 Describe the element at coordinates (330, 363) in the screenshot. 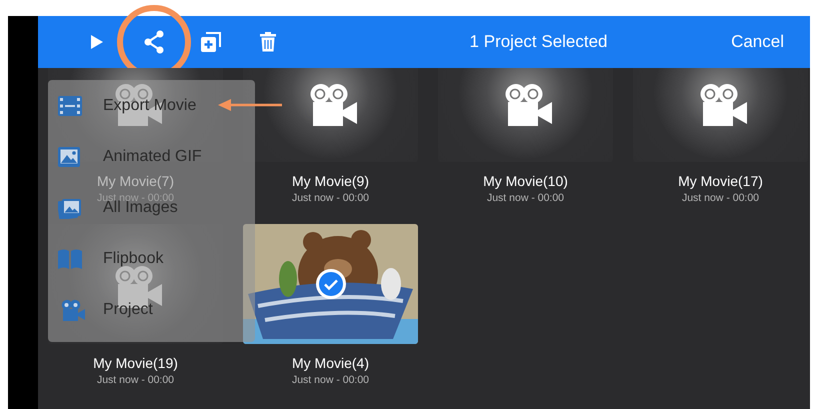

I see `project-name: My Movie(4)` at that location.